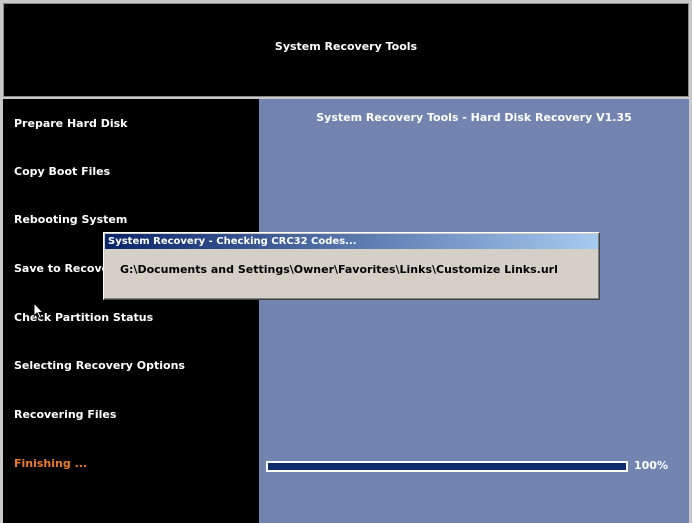 This screenshot has height=523, width=692. Describe the element at coordinates (346, 46) in the screenshot. I see `header-title: System Recovery Tools` at that location.